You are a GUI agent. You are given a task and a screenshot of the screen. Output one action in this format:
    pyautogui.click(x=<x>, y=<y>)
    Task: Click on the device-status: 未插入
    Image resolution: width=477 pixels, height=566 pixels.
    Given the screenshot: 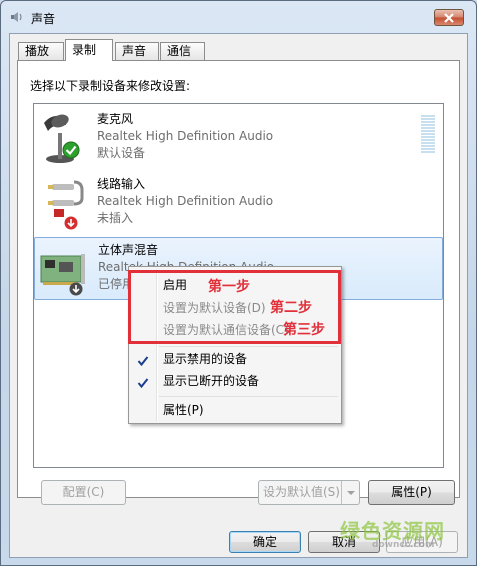 What is the action you would take?
    pyautogui.click(x=115, y=218)
    